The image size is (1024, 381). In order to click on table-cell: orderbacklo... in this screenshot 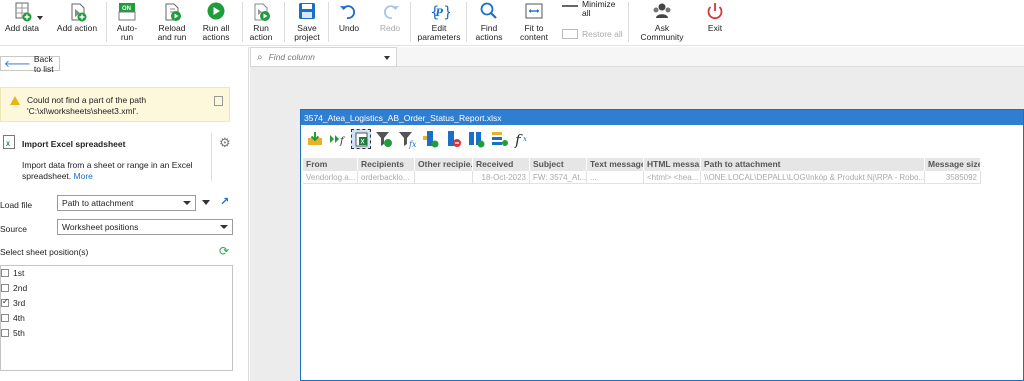, I will do `click(386, 177)`.